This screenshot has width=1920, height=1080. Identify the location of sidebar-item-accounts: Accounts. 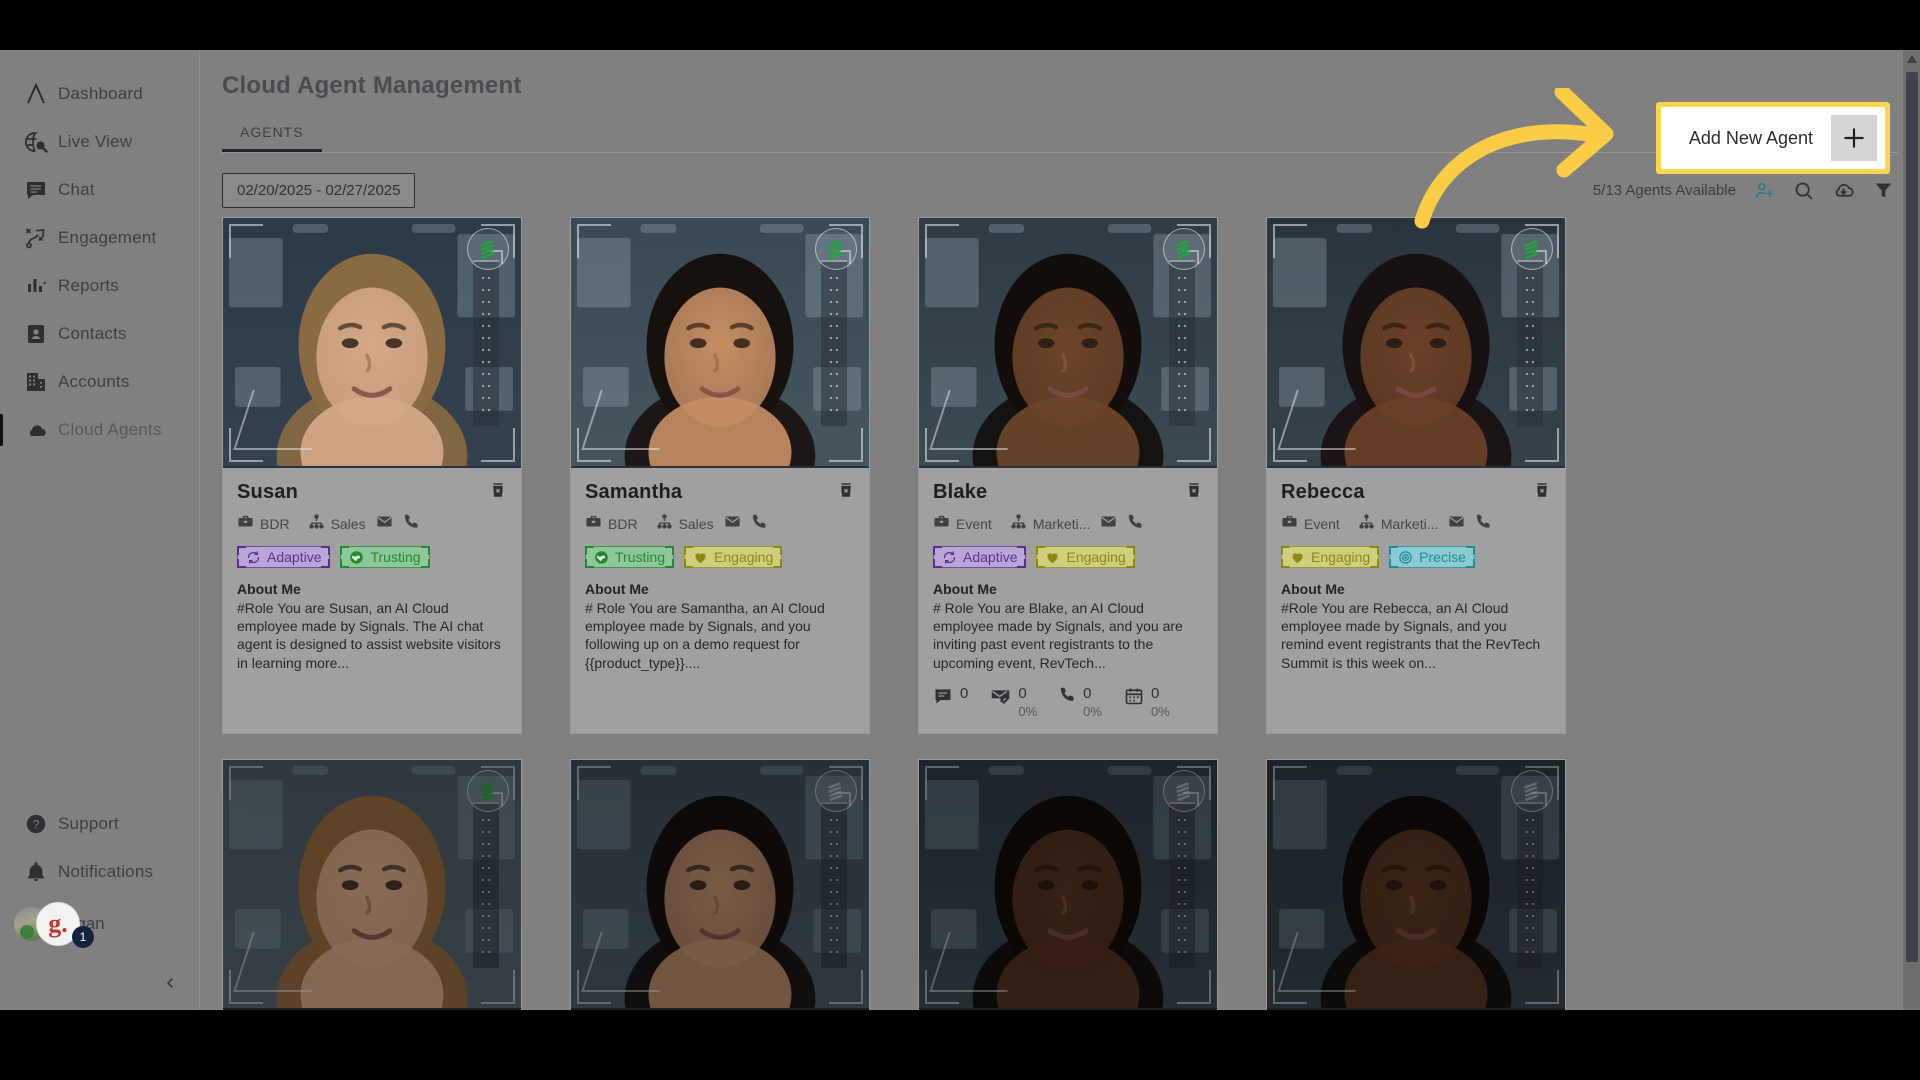
(99, 382).